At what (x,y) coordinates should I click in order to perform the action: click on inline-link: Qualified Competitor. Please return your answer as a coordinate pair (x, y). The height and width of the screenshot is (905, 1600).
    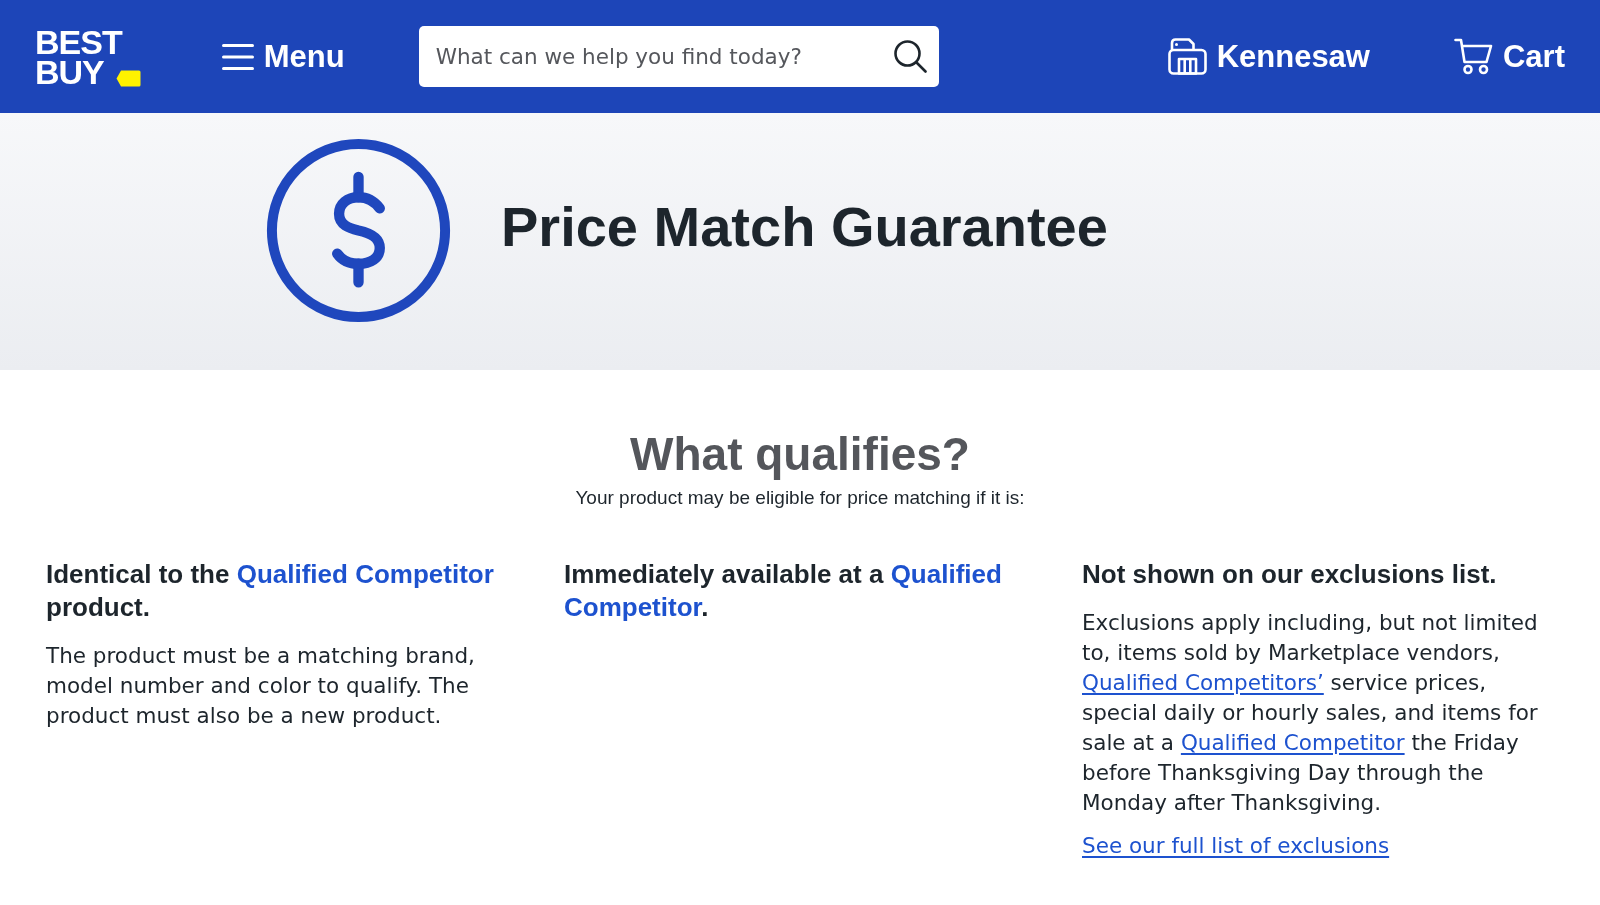
    Looking at the image, I should click on (1292, 742).